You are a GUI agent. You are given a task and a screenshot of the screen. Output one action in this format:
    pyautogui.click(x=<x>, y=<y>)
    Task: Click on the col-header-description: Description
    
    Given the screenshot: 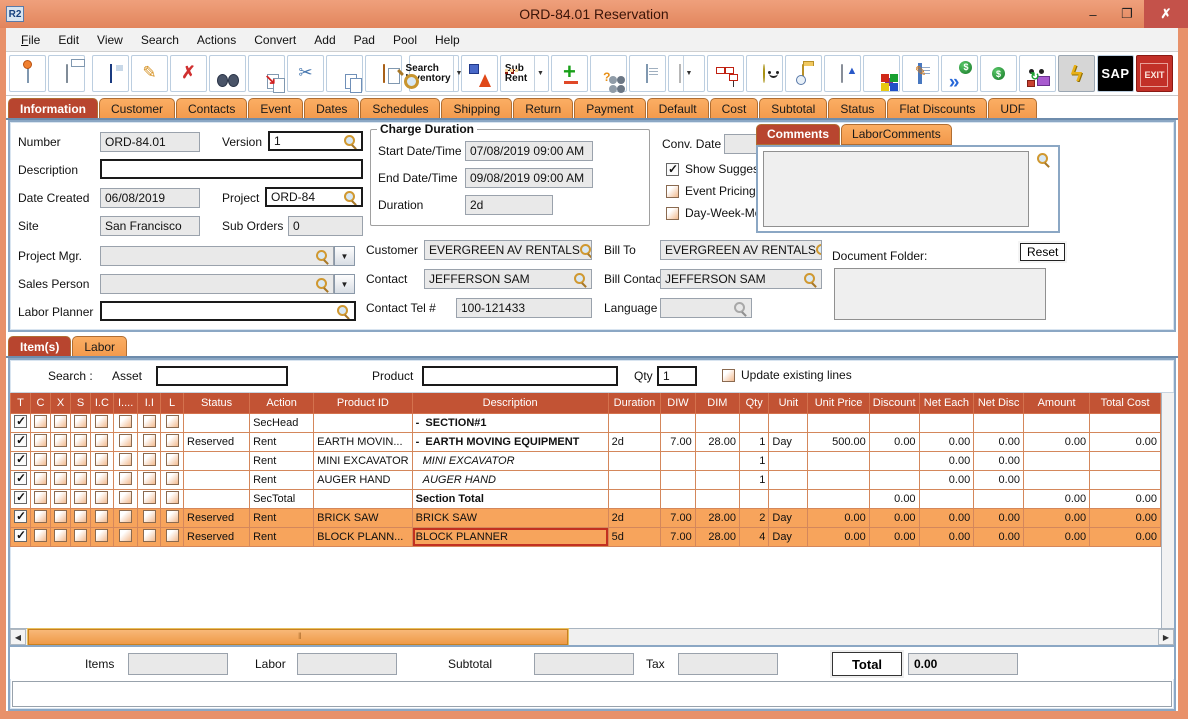 What is the action you would take?
    pyautogui.click(x=510, y=403)
    